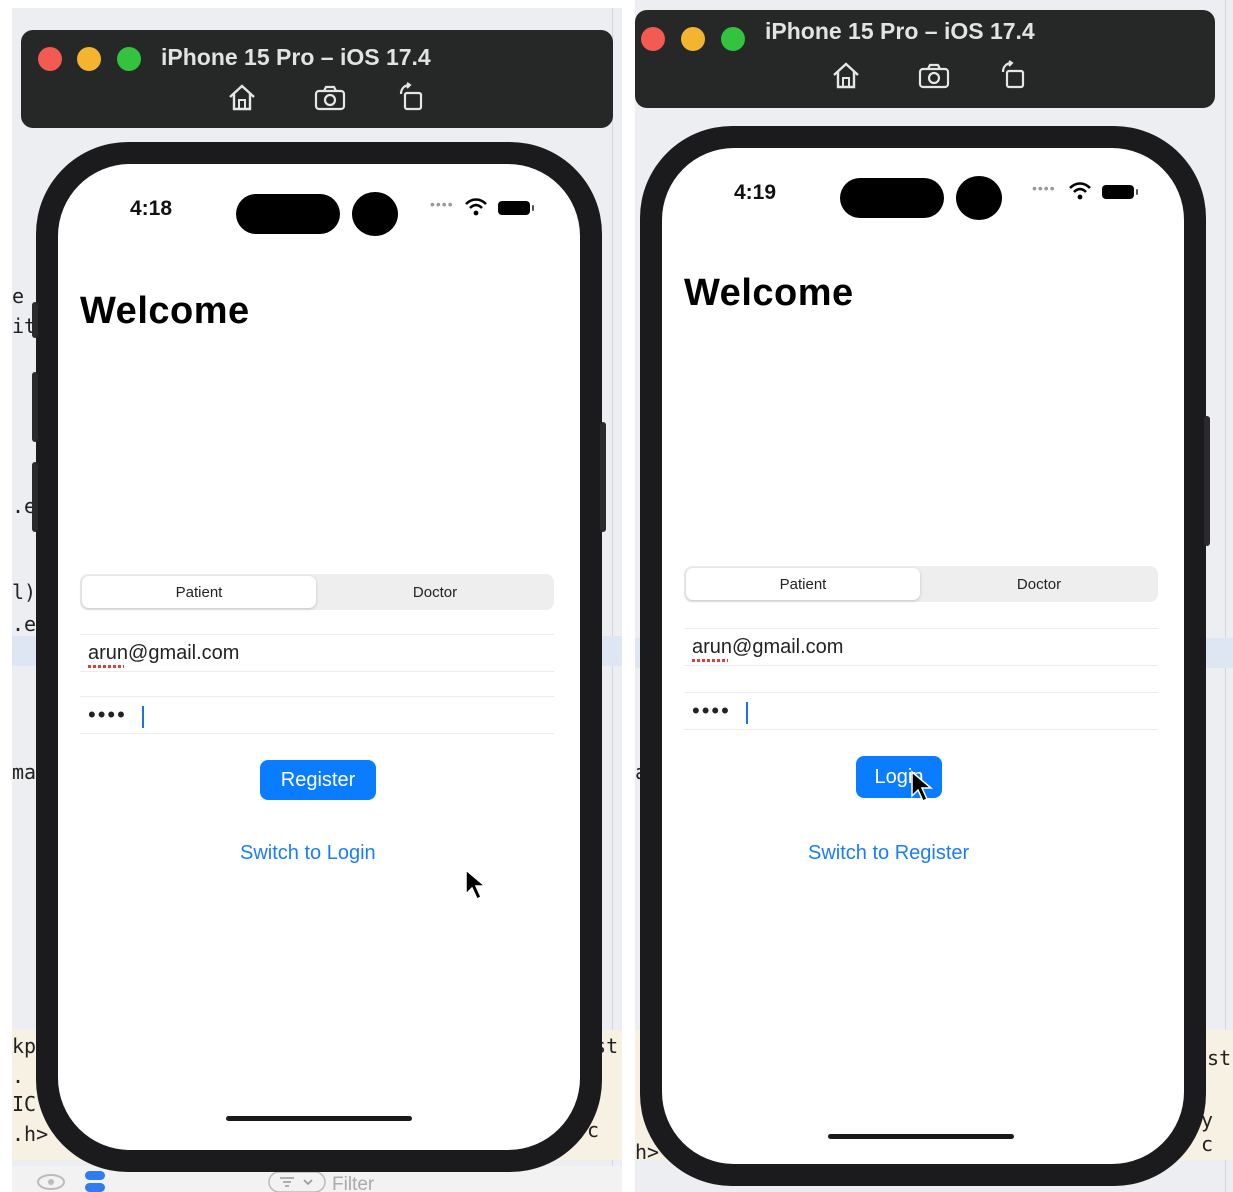 The image size is (1233, 1192). What do you see at coordinates (35, 320) in the screenshot?
I see `action-button` at bounding box center [35, 320].